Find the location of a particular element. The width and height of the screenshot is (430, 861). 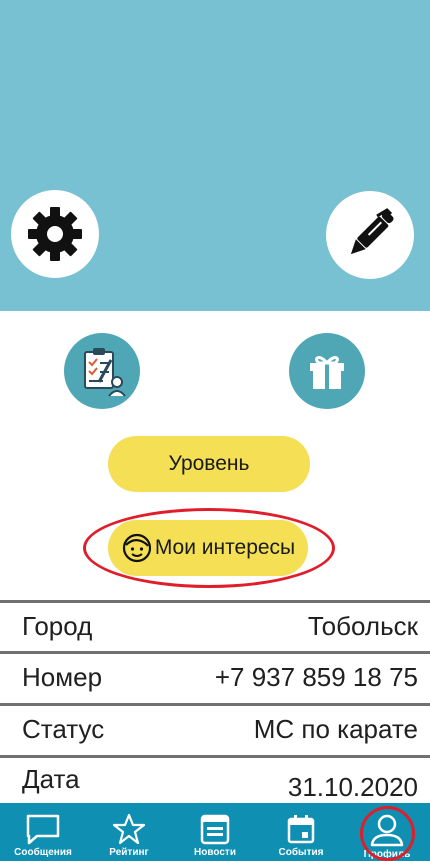

info-value: +7 937 859 18 75 is located at coordinates (316, 677).